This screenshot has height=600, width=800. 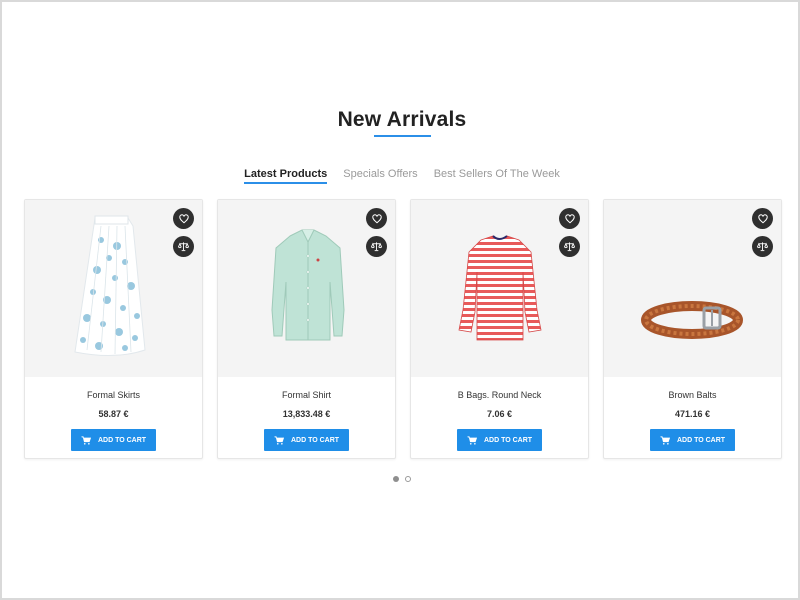 I want to click on product-price: 7.06 €, so click(x=499, y=414).